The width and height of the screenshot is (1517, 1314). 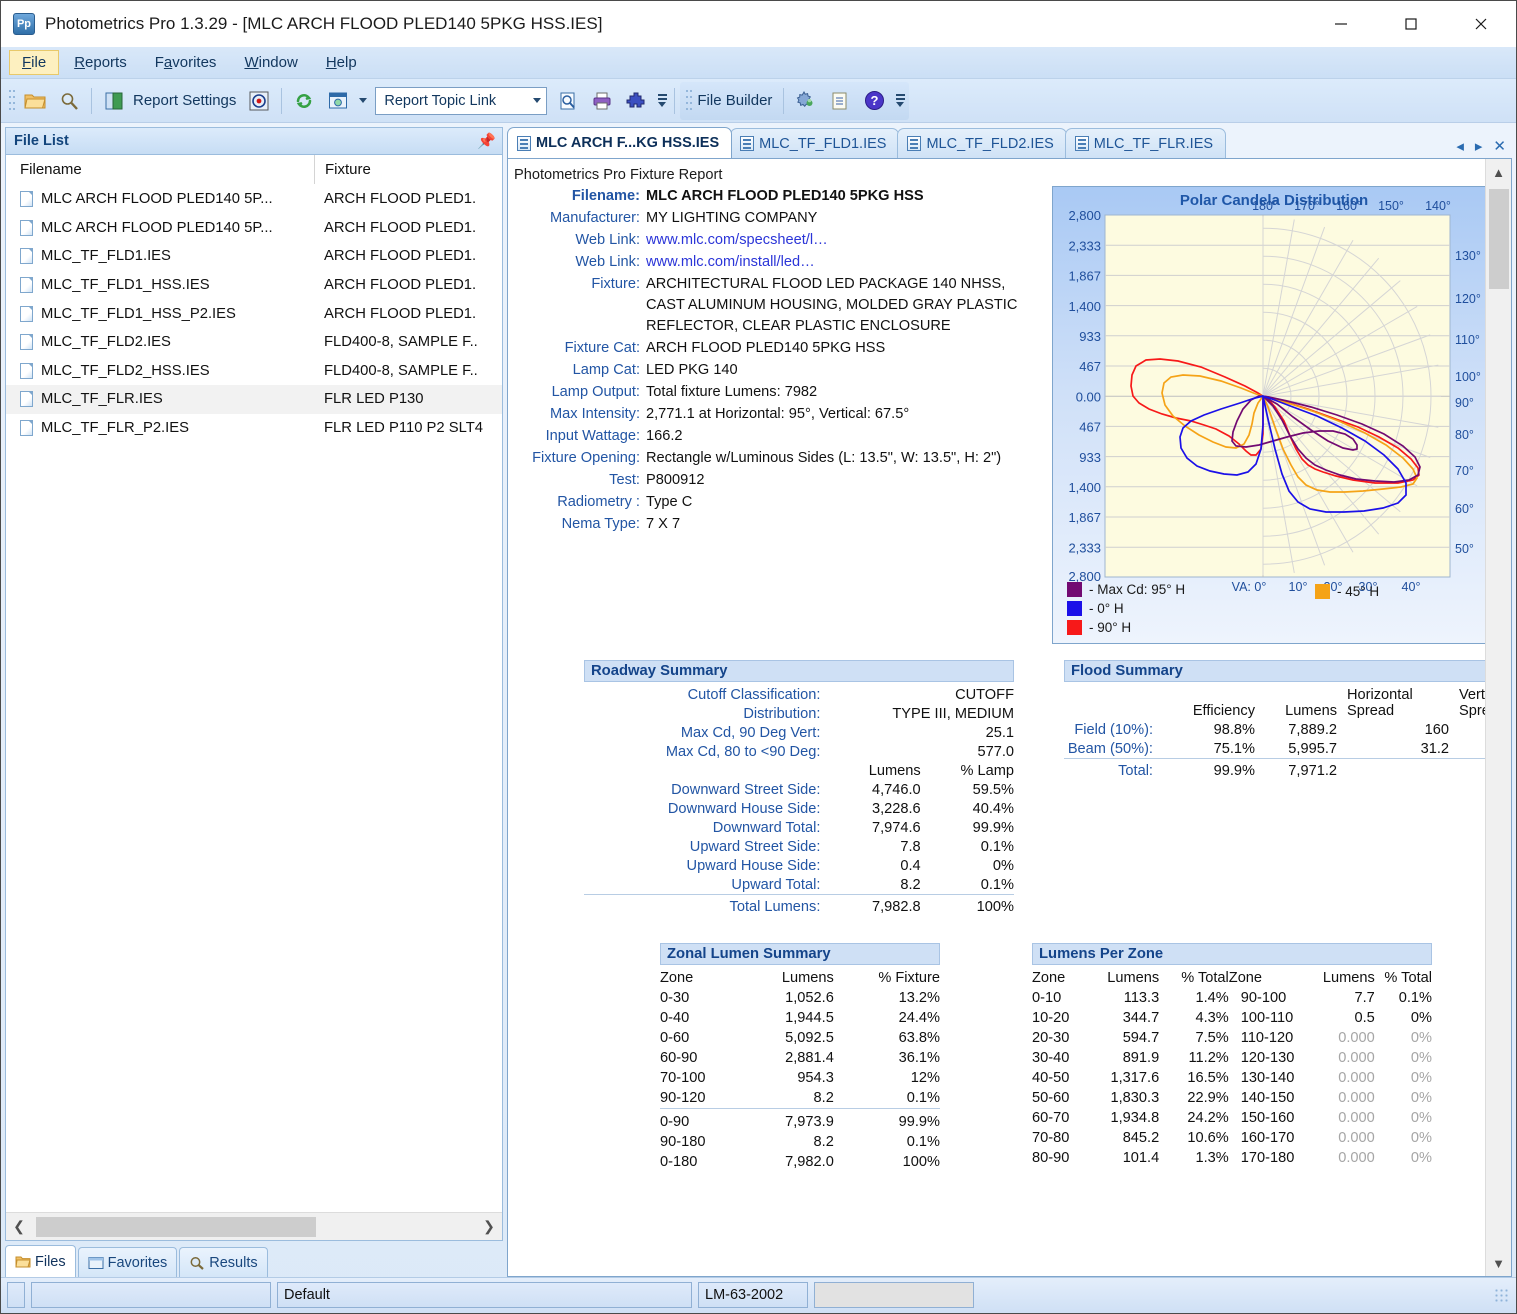 What do you see at coordinates (1358, 591) in the screenshot?
I see `legend-label-45h: - 45° H` at bounding box center [1358, 591].